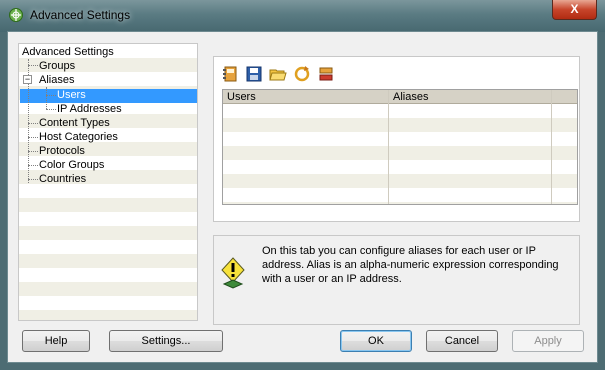 The width and height of the screenshot is (605, 370). I want to click on tools-icon, so click(326, 74).